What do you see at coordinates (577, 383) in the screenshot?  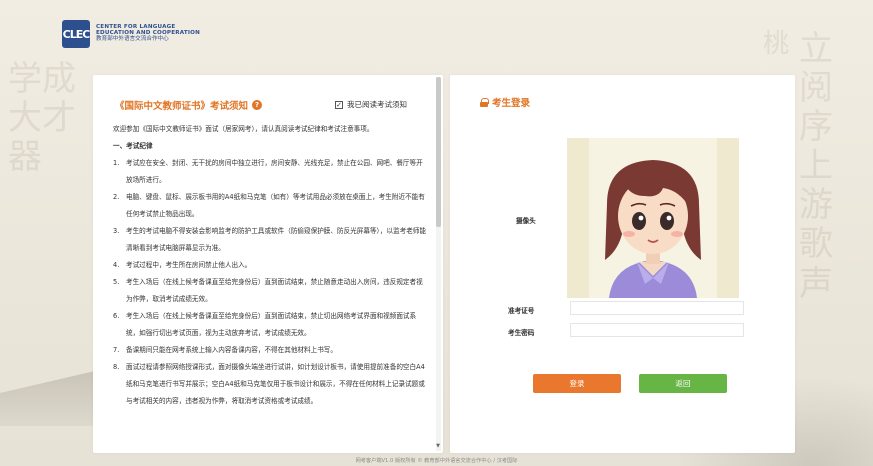 I see `login-button: 登录` at bounding box center [577, 383].